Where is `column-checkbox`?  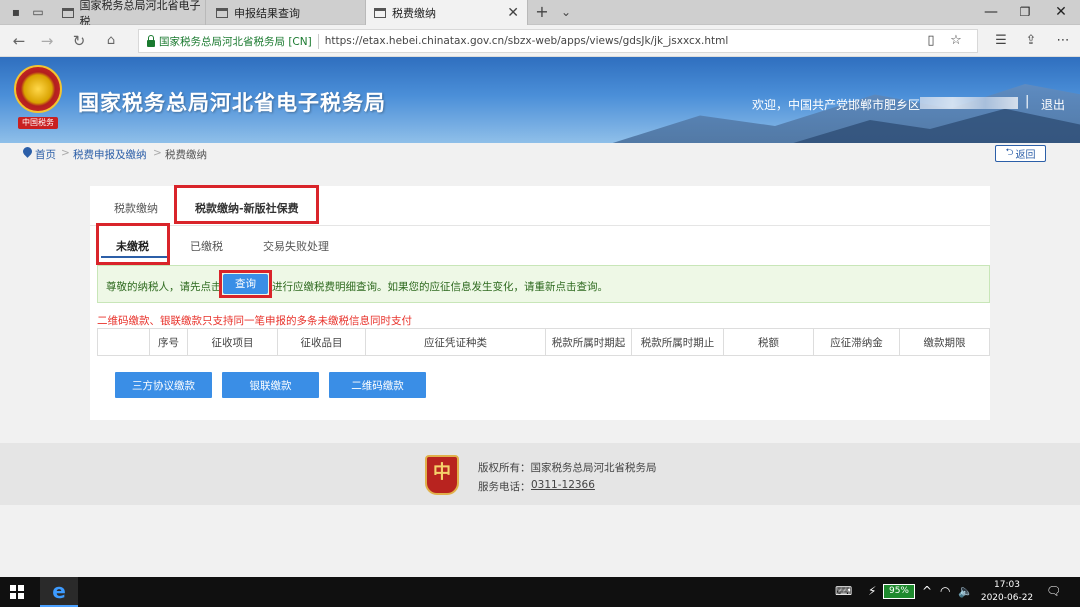 column-checkbox is located at coordinates (124, 342).